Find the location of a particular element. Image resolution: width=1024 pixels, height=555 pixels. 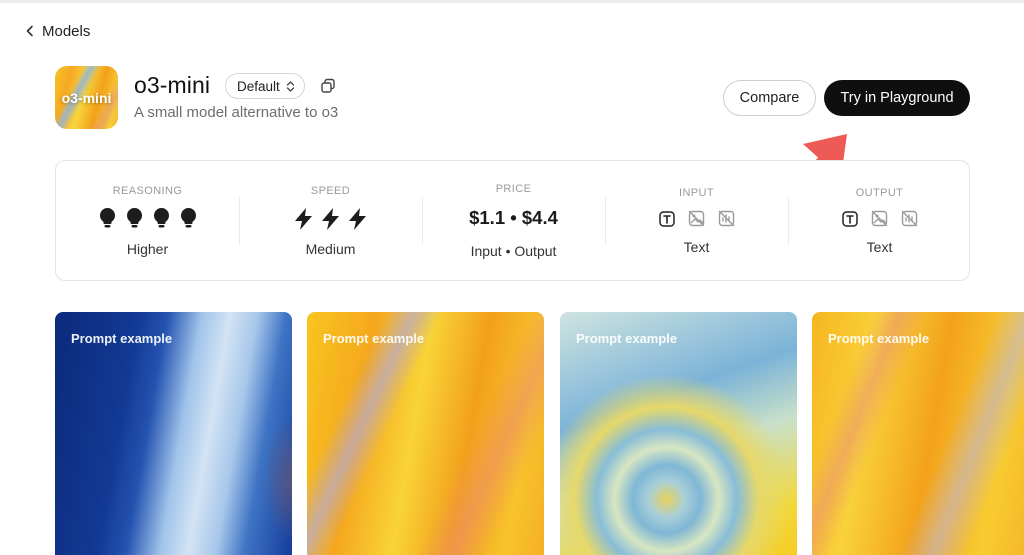

input-modalities is located at coordinates (696, 218).